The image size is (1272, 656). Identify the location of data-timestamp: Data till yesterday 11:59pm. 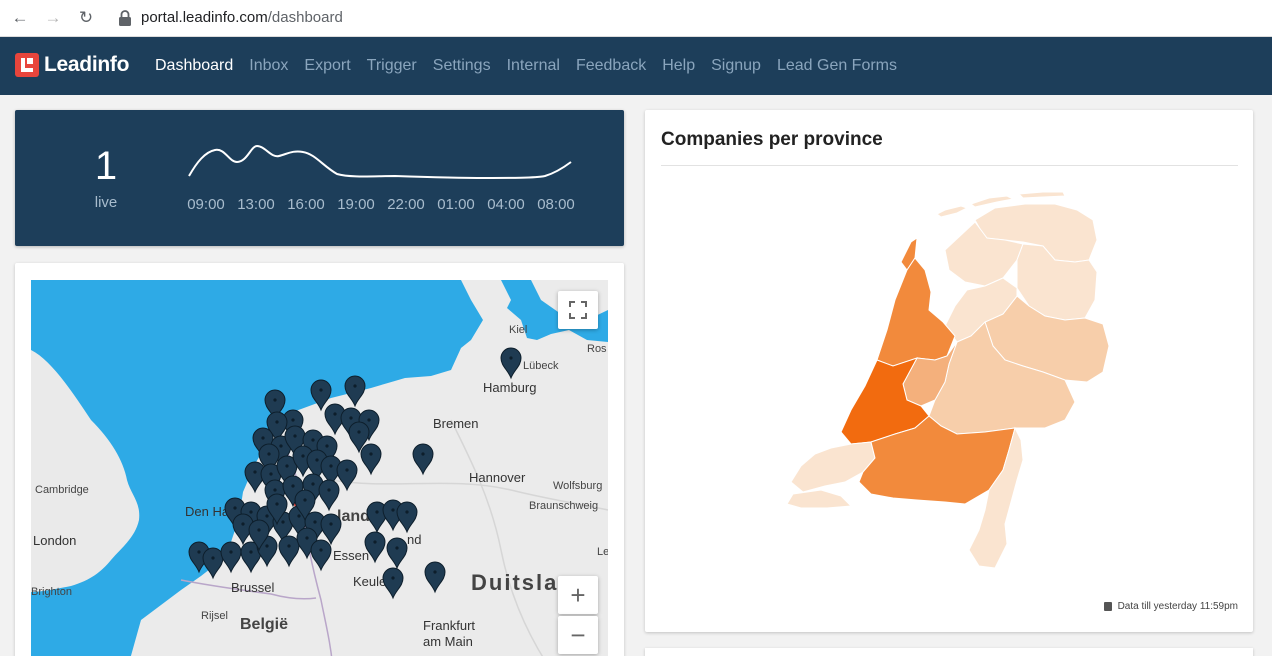
(1170, 606).